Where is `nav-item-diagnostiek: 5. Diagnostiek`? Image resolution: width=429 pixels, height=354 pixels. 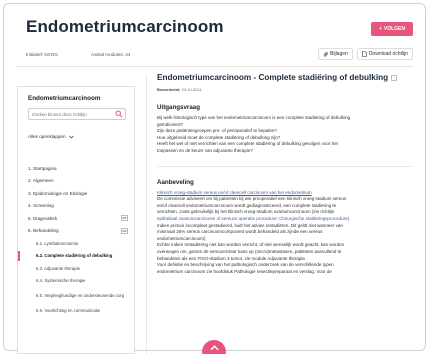
nav-item-diagnostiek: 5. Diagnostiek is located at coordinates (78, 218).